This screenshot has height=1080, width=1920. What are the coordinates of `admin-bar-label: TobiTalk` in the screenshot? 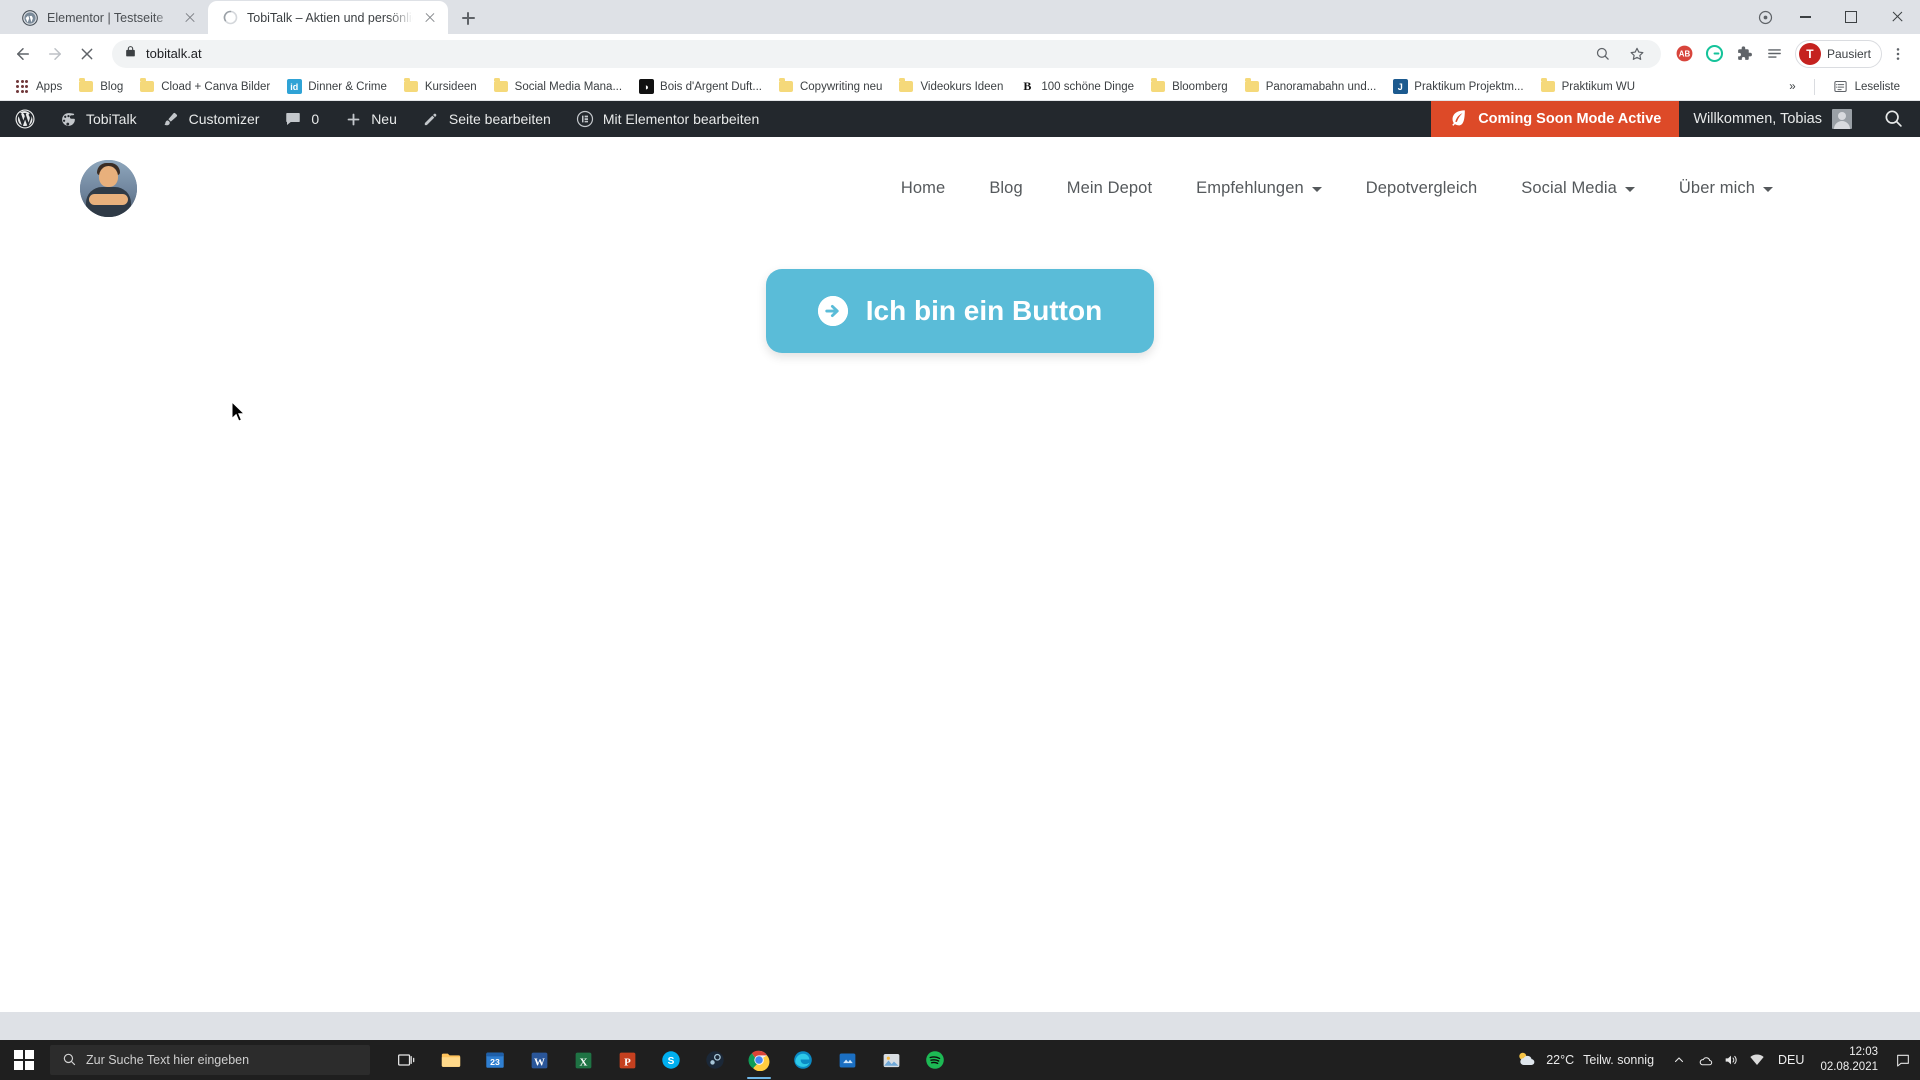 It's located at (111, 119).